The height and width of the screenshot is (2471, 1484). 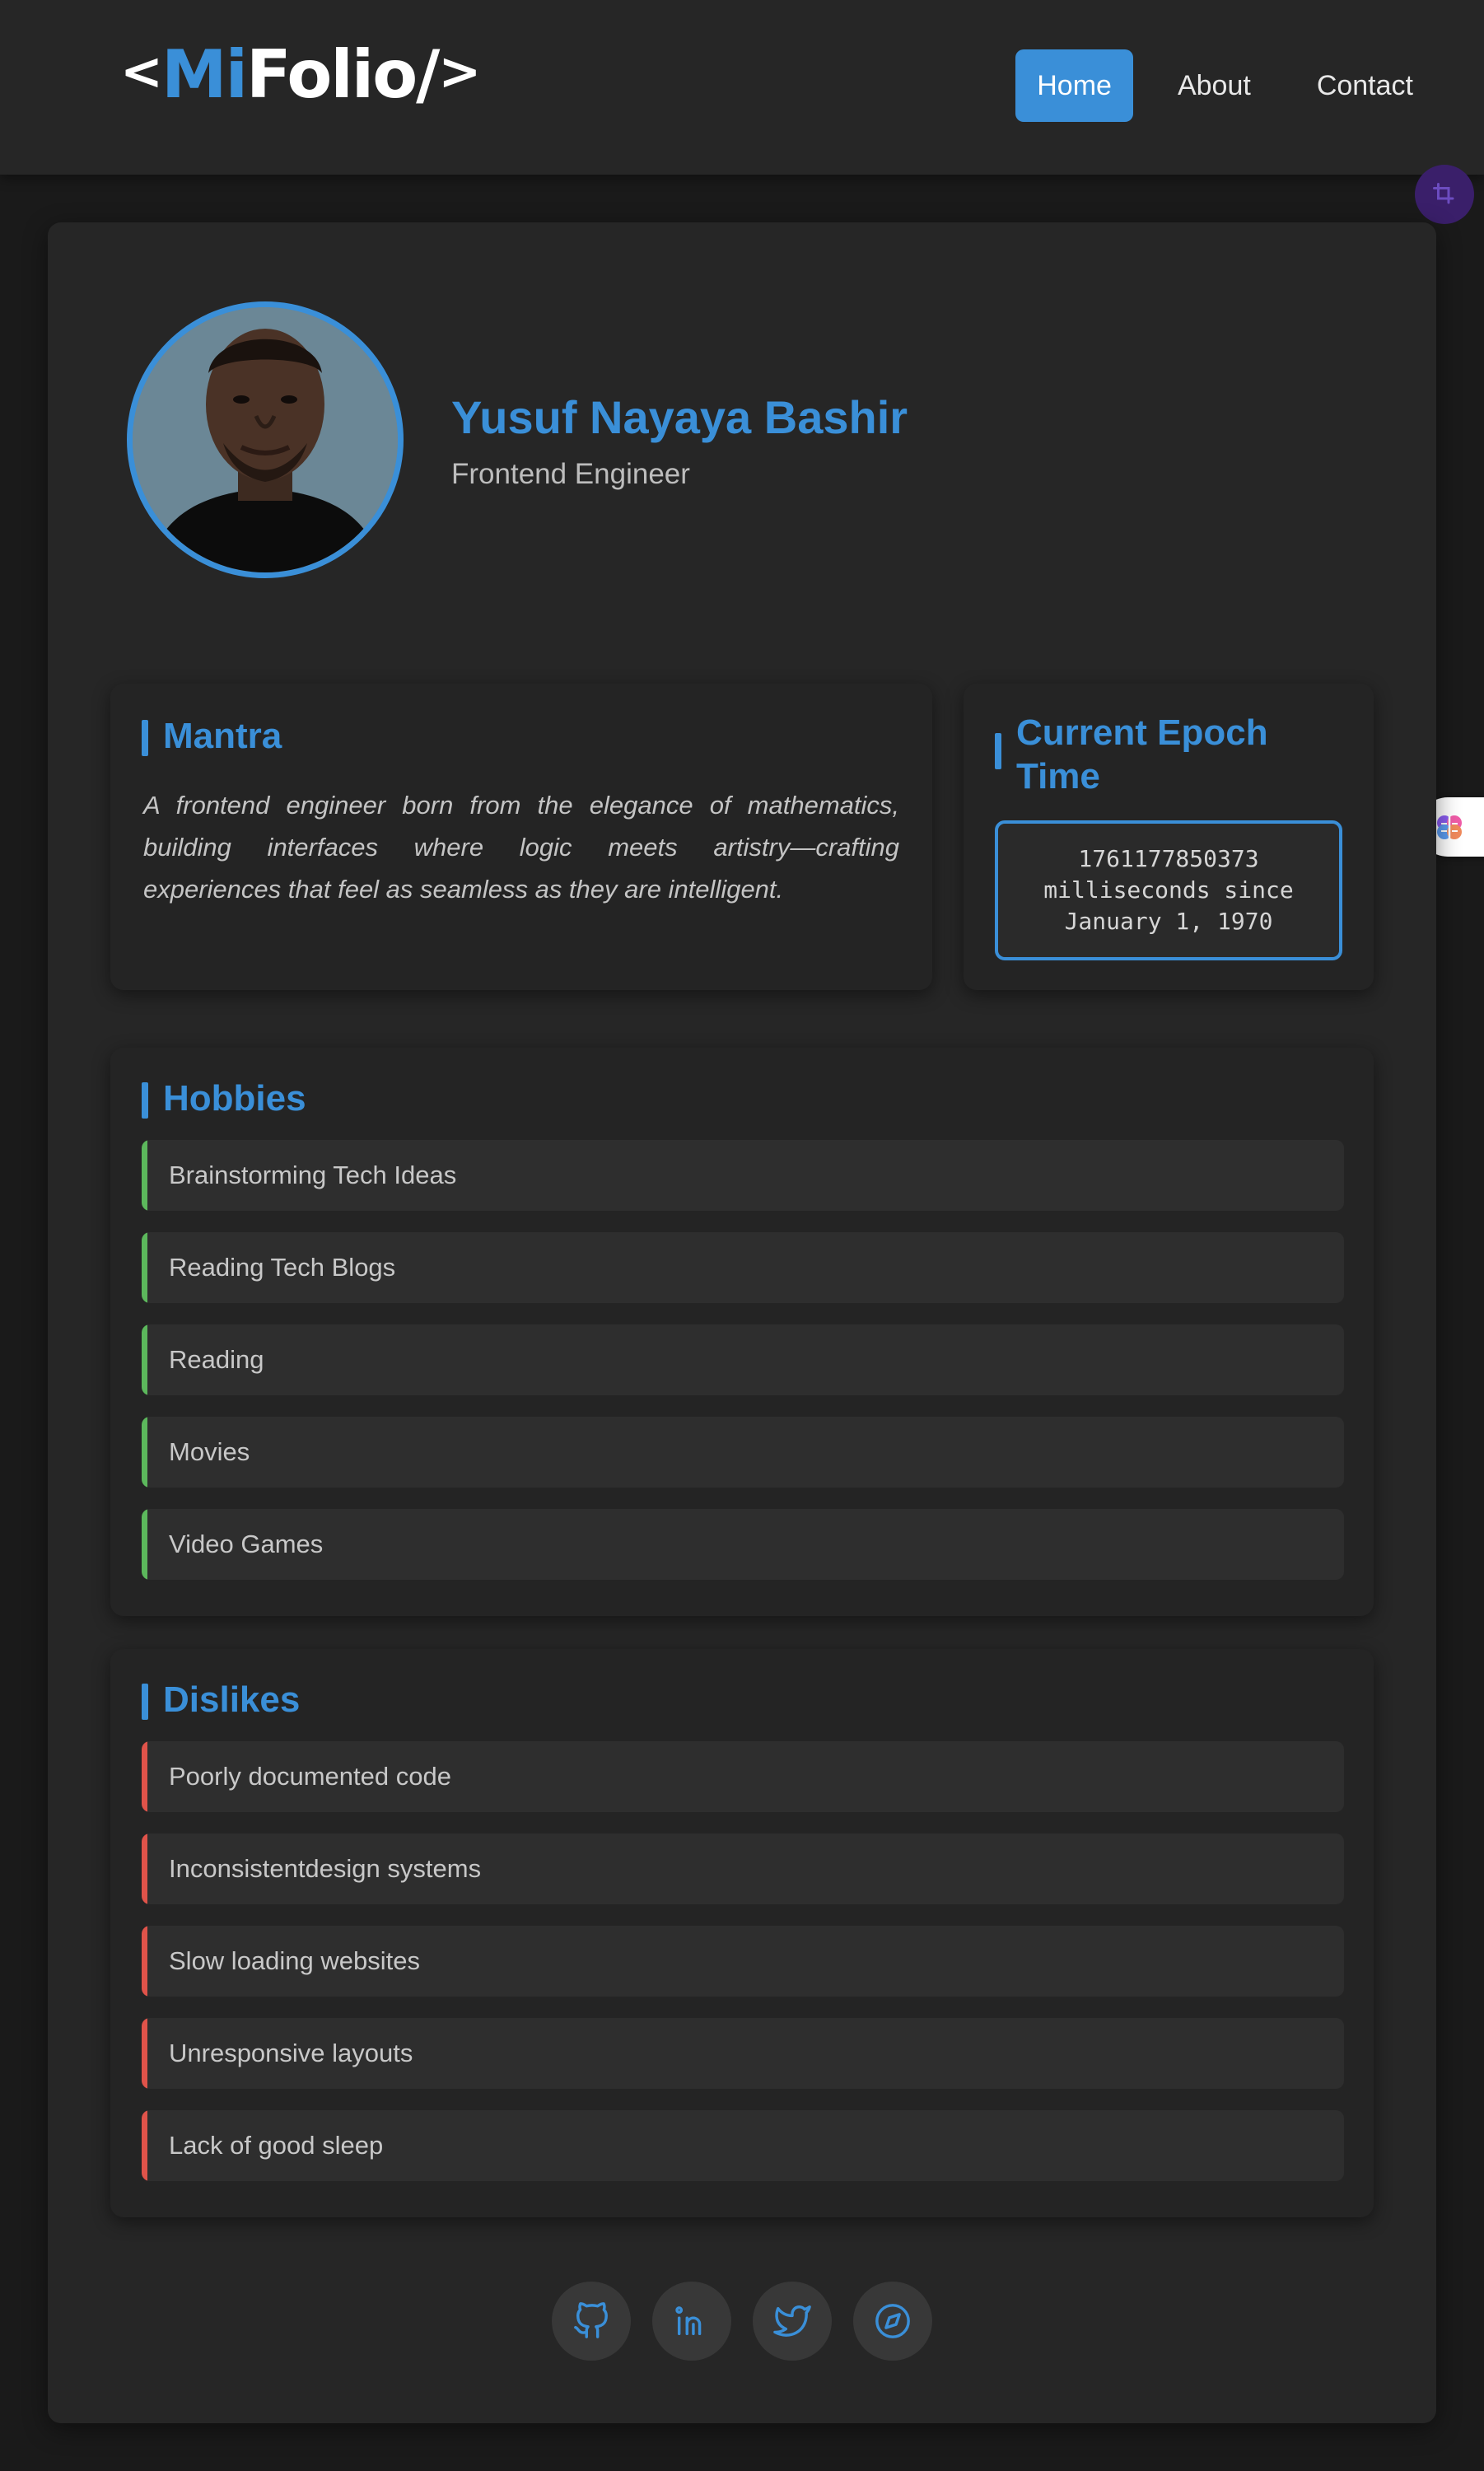 I want to click on twitter-link, so click(x=792, y=2321).